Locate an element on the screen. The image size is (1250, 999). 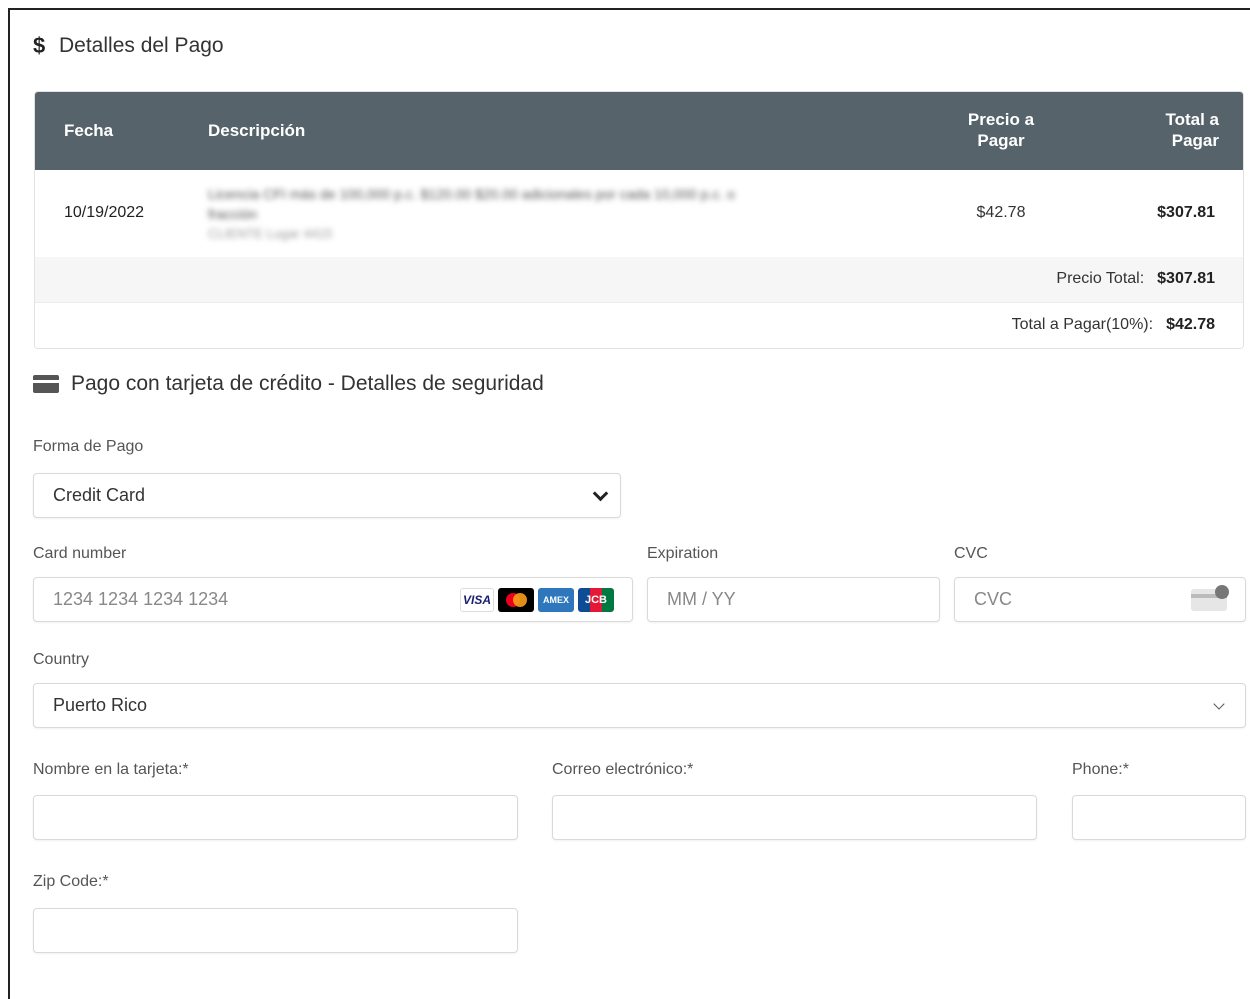
forma-pago-label: Forma de Pago is located at coordinates (88, 446).